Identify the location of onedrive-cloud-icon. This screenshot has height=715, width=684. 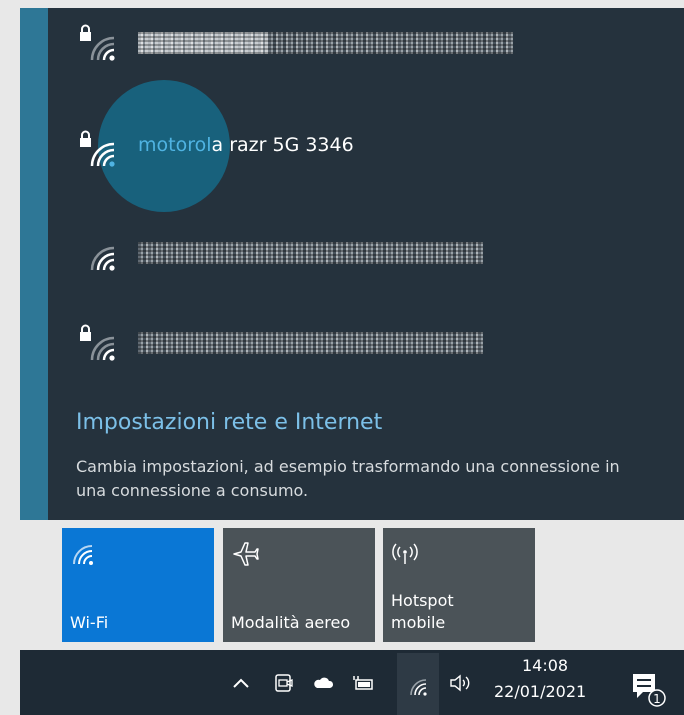
(323, 683).